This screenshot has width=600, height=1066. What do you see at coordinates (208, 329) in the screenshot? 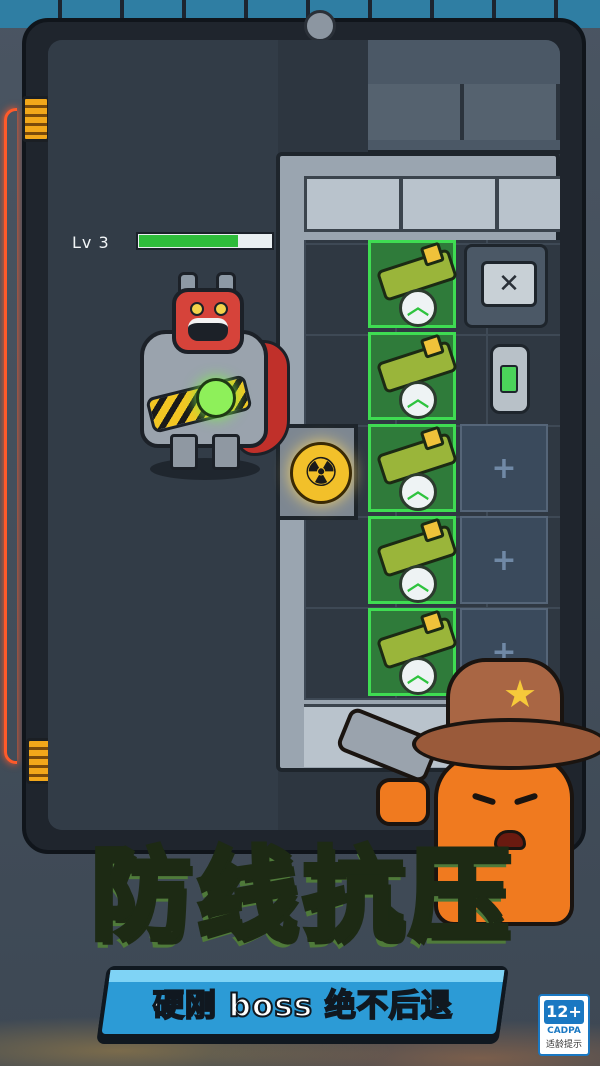
I see `boss-mouth` at bounding box center [208, 329].